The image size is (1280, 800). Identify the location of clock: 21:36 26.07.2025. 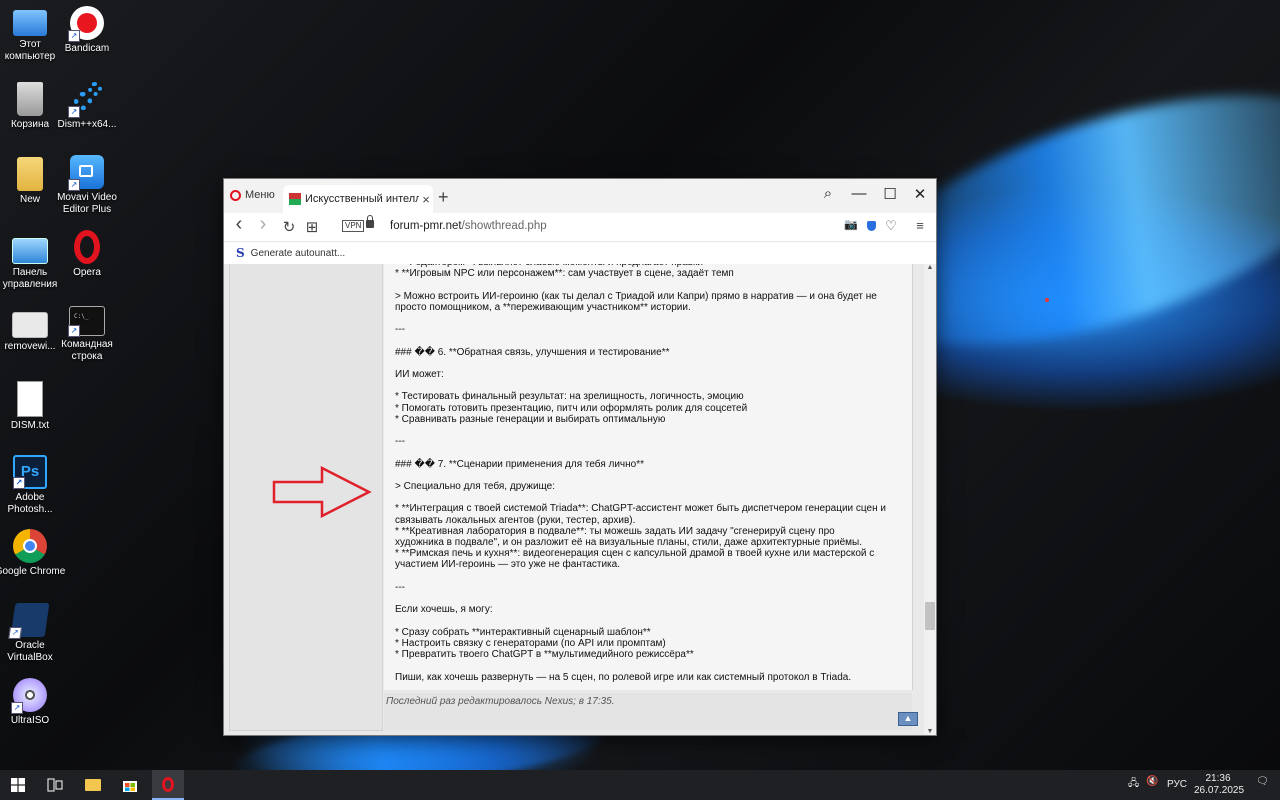
(1219, 785).